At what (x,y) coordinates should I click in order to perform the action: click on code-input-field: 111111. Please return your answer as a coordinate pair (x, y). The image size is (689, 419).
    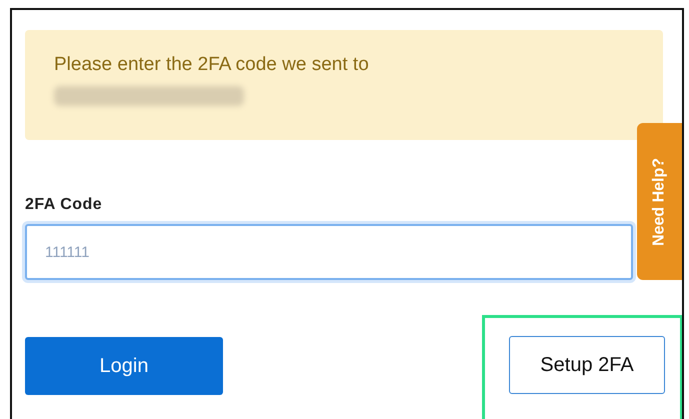
    Looking at the image, I should click on (329, 252).